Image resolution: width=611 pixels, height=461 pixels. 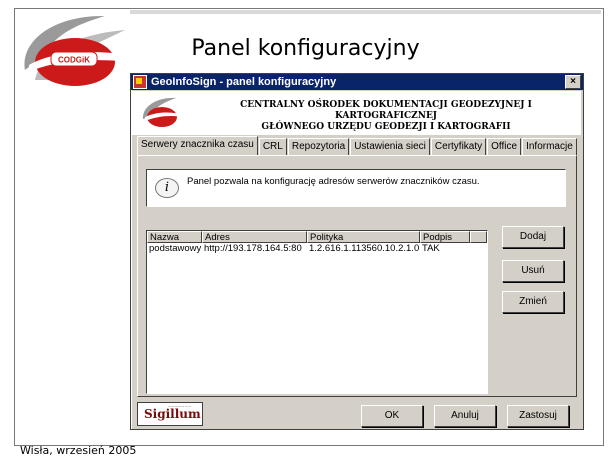 What do you see at coordinates (365, 12) in the screenshot?
I see `slide-title-band` at bounding box center [365, 12].